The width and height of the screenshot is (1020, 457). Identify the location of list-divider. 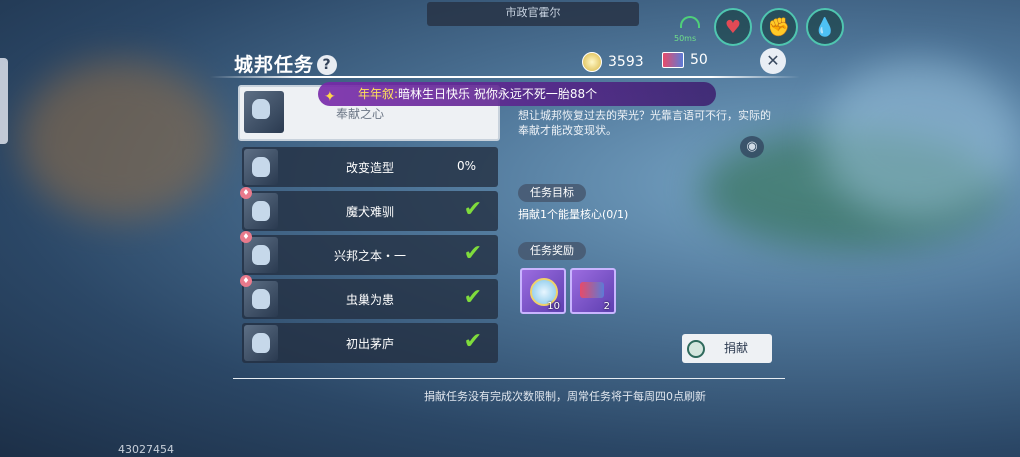
(509, 378).